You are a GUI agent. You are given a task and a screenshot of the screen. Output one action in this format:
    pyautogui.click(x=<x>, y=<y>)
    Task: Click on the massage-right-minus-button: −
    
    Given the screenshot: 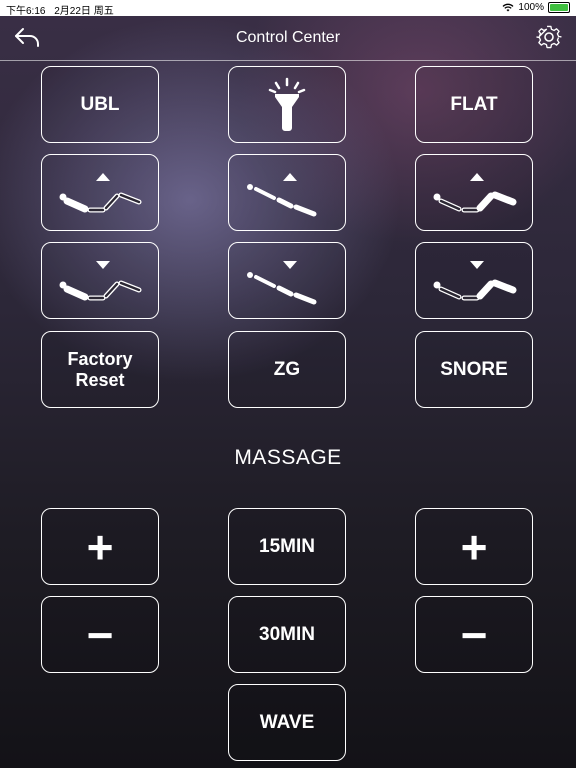 What is the action you would take?
    pyautogui.click(x=474, y=634)
    